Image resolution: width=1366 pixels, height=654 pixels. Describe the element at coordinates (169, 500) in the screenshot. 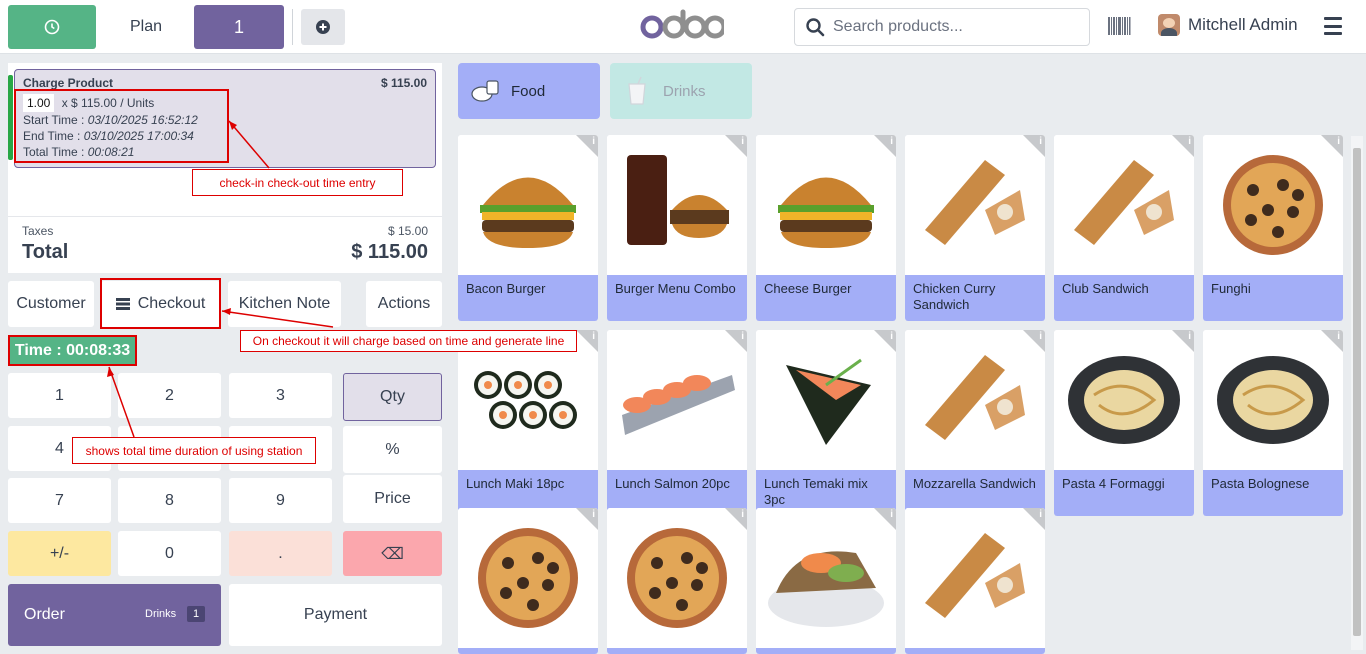

I see `numpad-8: 8` at that location.